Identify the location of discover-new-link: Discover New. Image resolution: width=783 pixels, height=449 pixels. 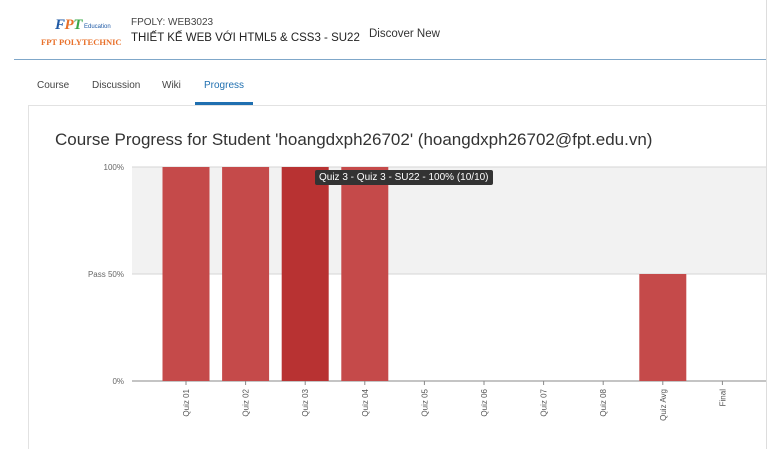
(404, 34).